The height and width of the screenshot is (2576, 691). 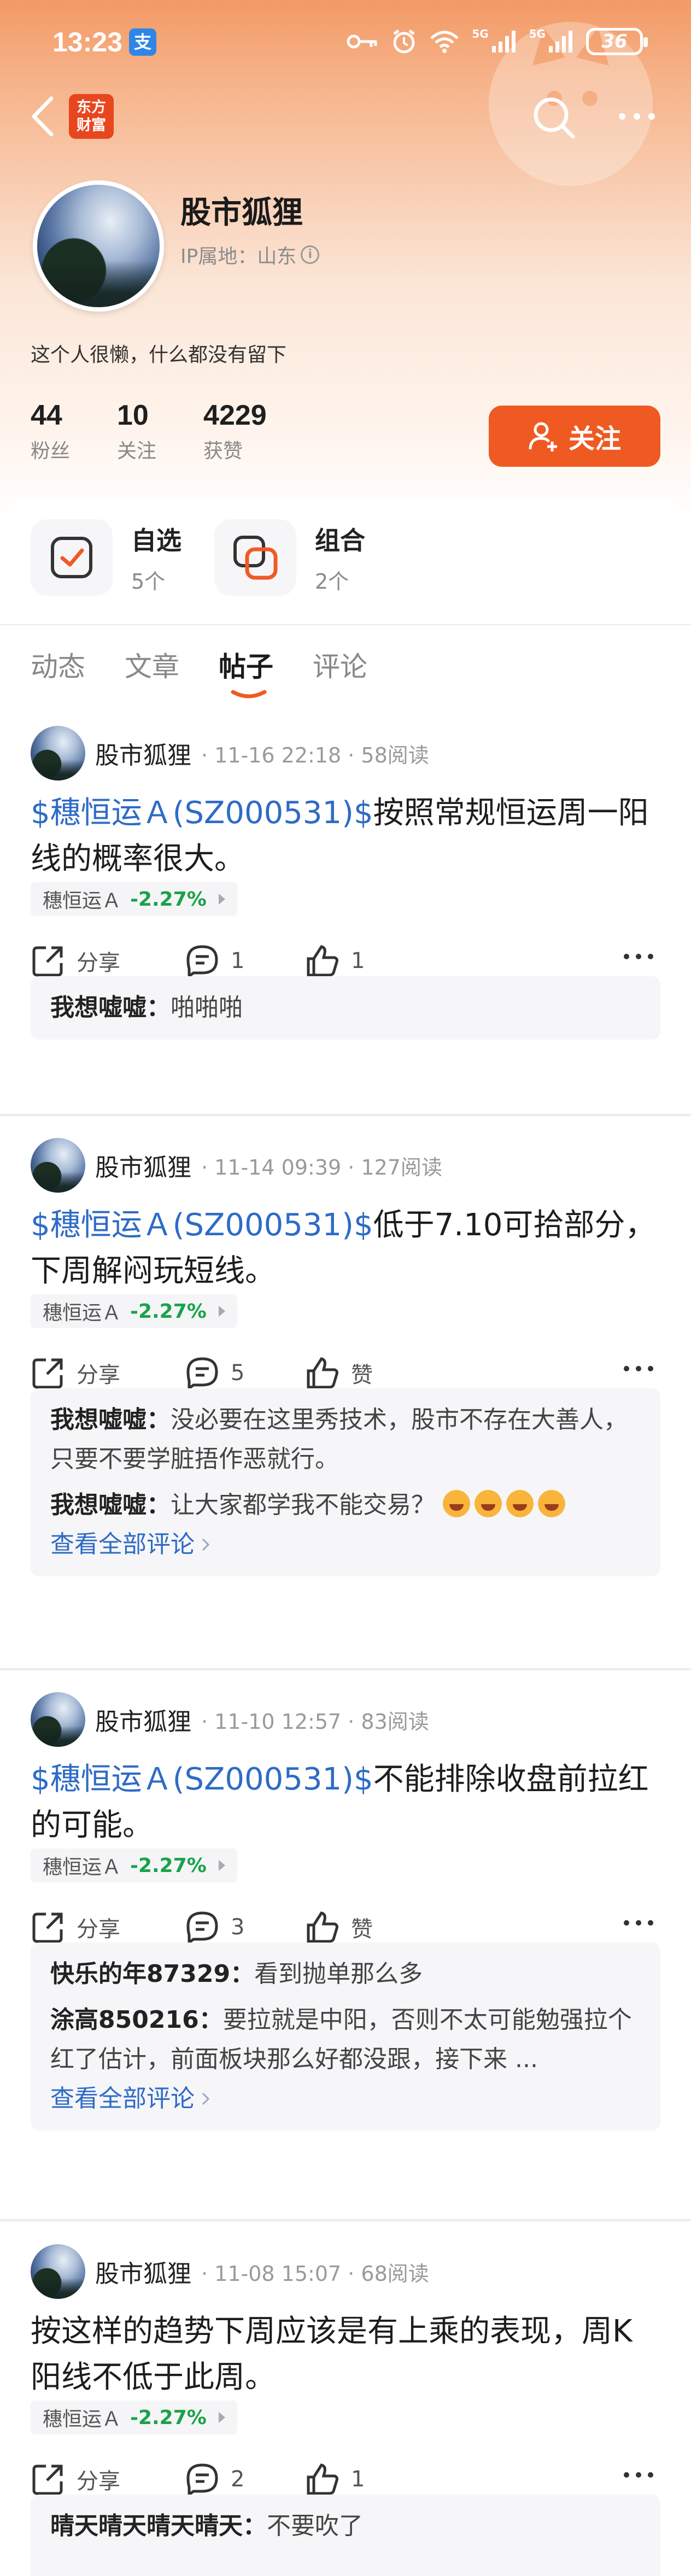 I want to click on tab-posts: 帖子, so click(x=246, y=672).